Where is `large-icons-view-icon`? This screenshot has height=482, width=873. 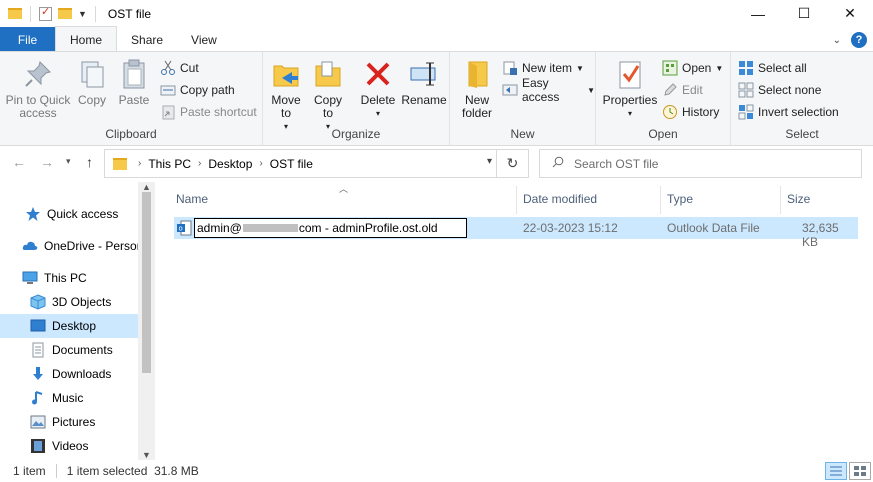
large-icons-view-icon is located at coordinates (860, 471).